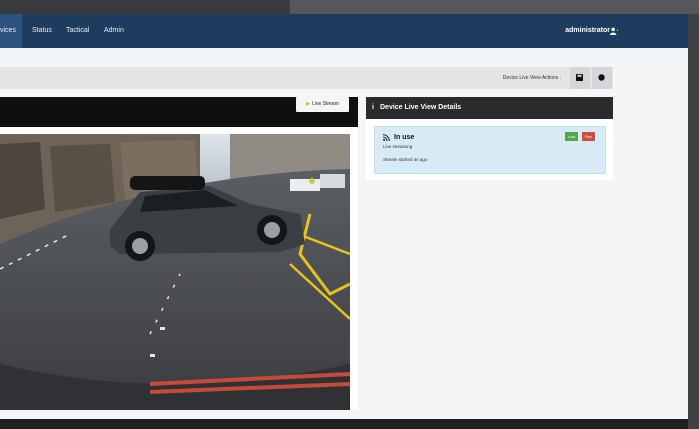 Image resolution: width=699 pixels, height=429 pixels. Describe the element at coordinates (489, 108) in the screenshot. I see `details-header: i Device Live View Details` at that location.